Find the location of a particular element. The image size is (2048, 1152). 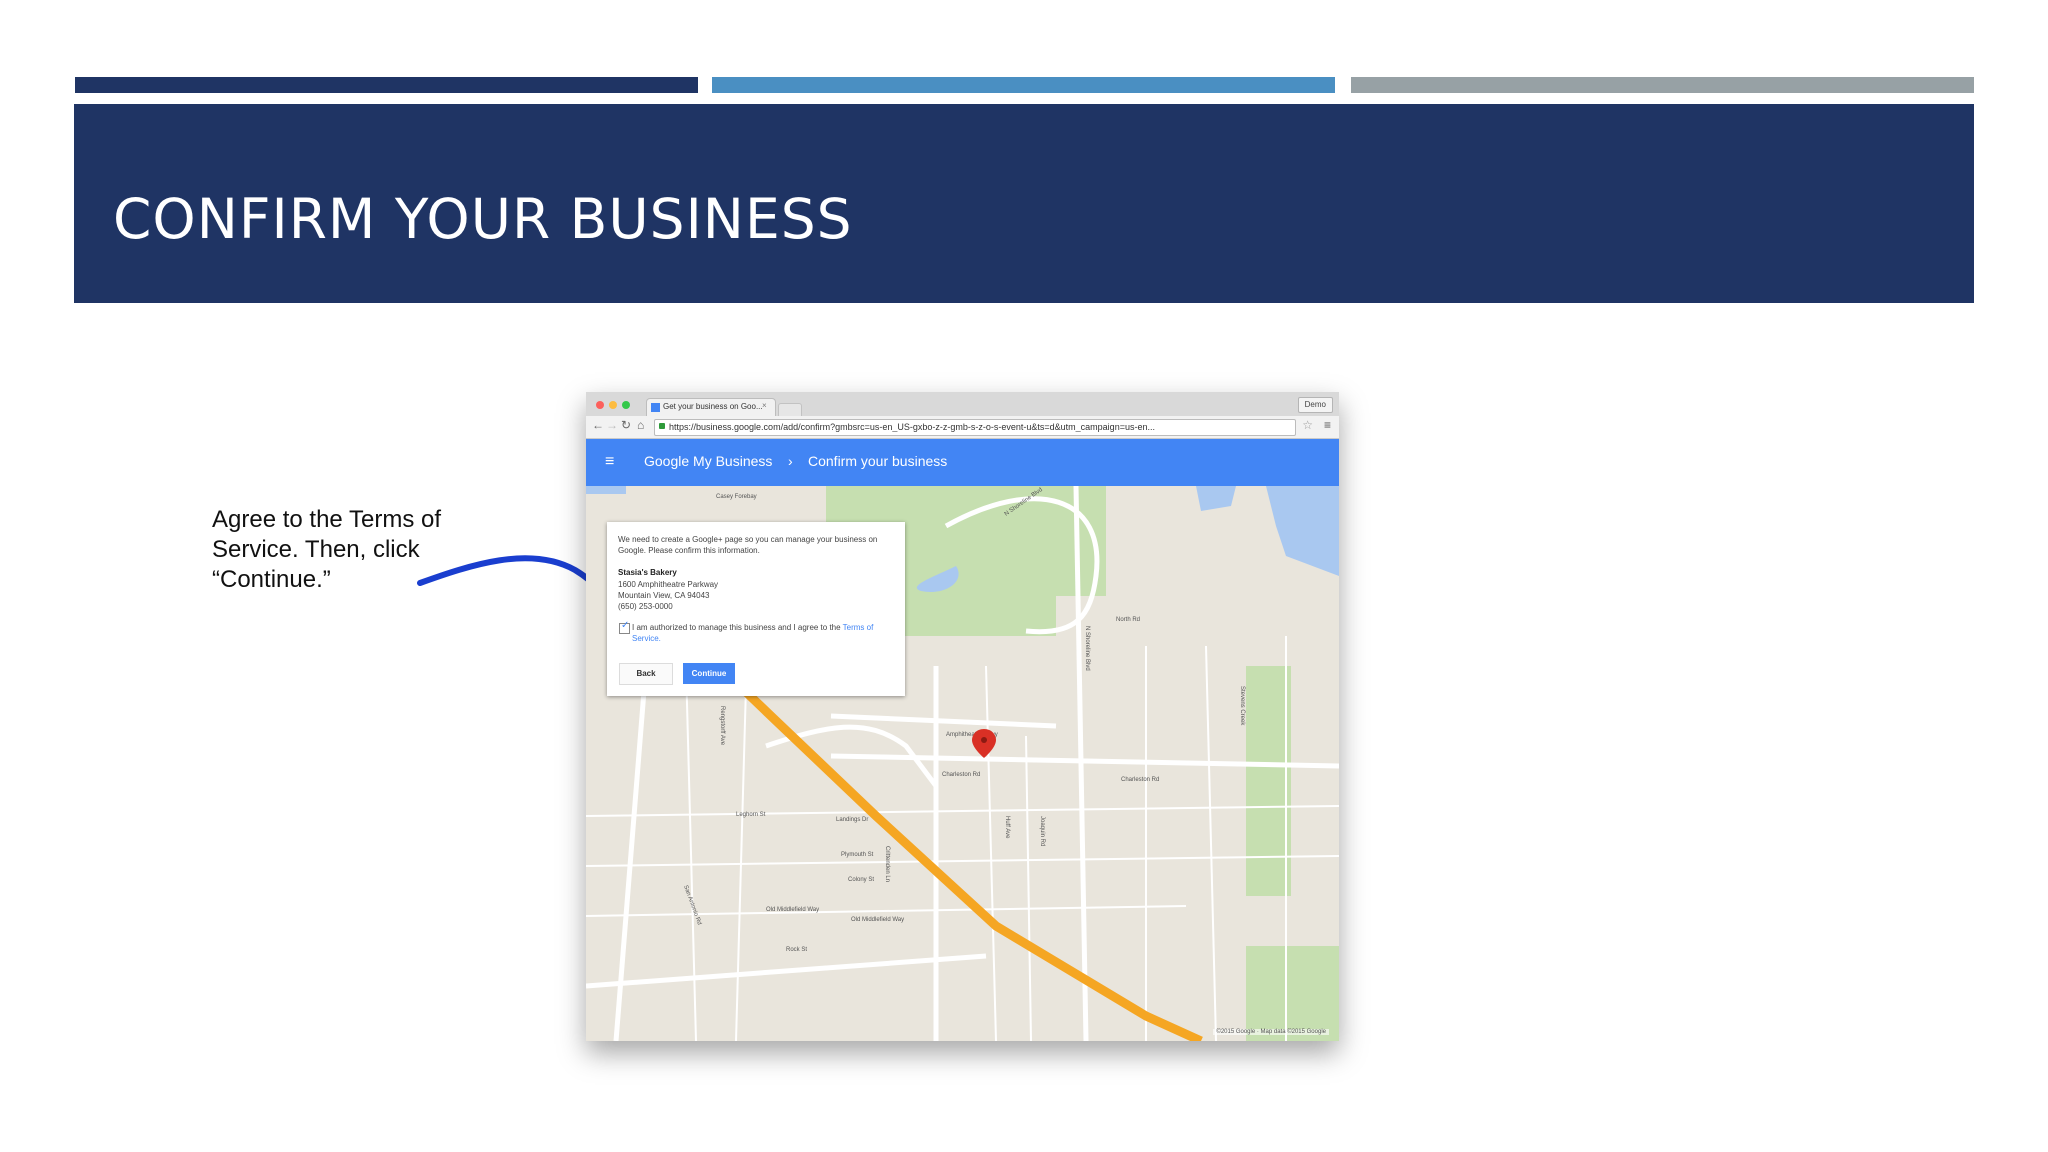

tab-close-icon: × is located at coordinates (764, 405).